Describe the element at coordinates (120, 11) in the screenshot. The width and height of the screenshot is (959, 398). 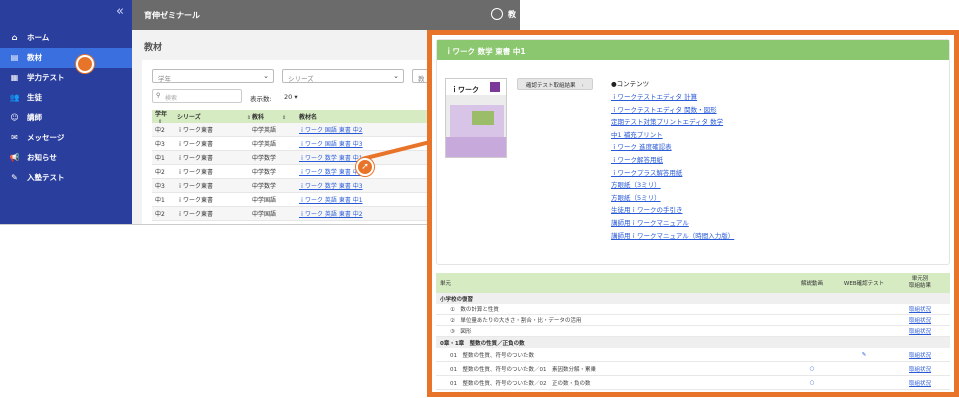
I see `collapse-sidebar-icon: «` at that location.